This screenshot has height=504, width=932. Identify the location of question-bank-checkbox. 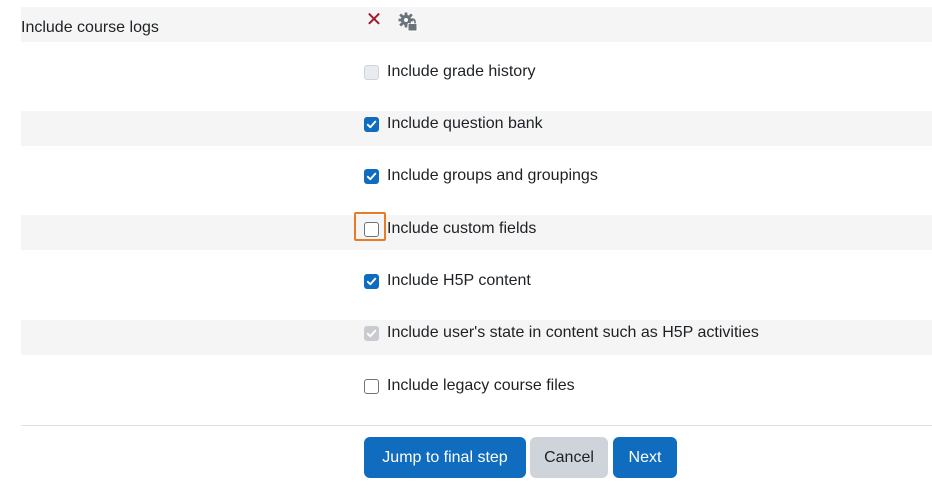
(371, 124).